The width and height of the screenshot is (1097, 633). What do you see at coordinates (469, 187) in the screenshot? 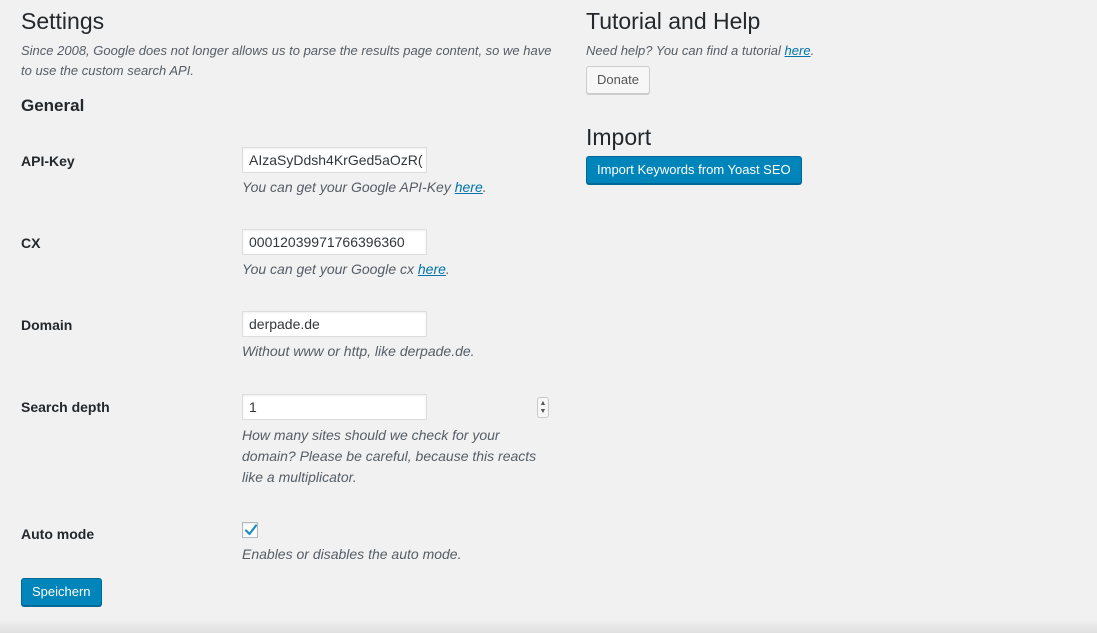
I see `api-key-help-link: here` at bounding box center [469, 187].